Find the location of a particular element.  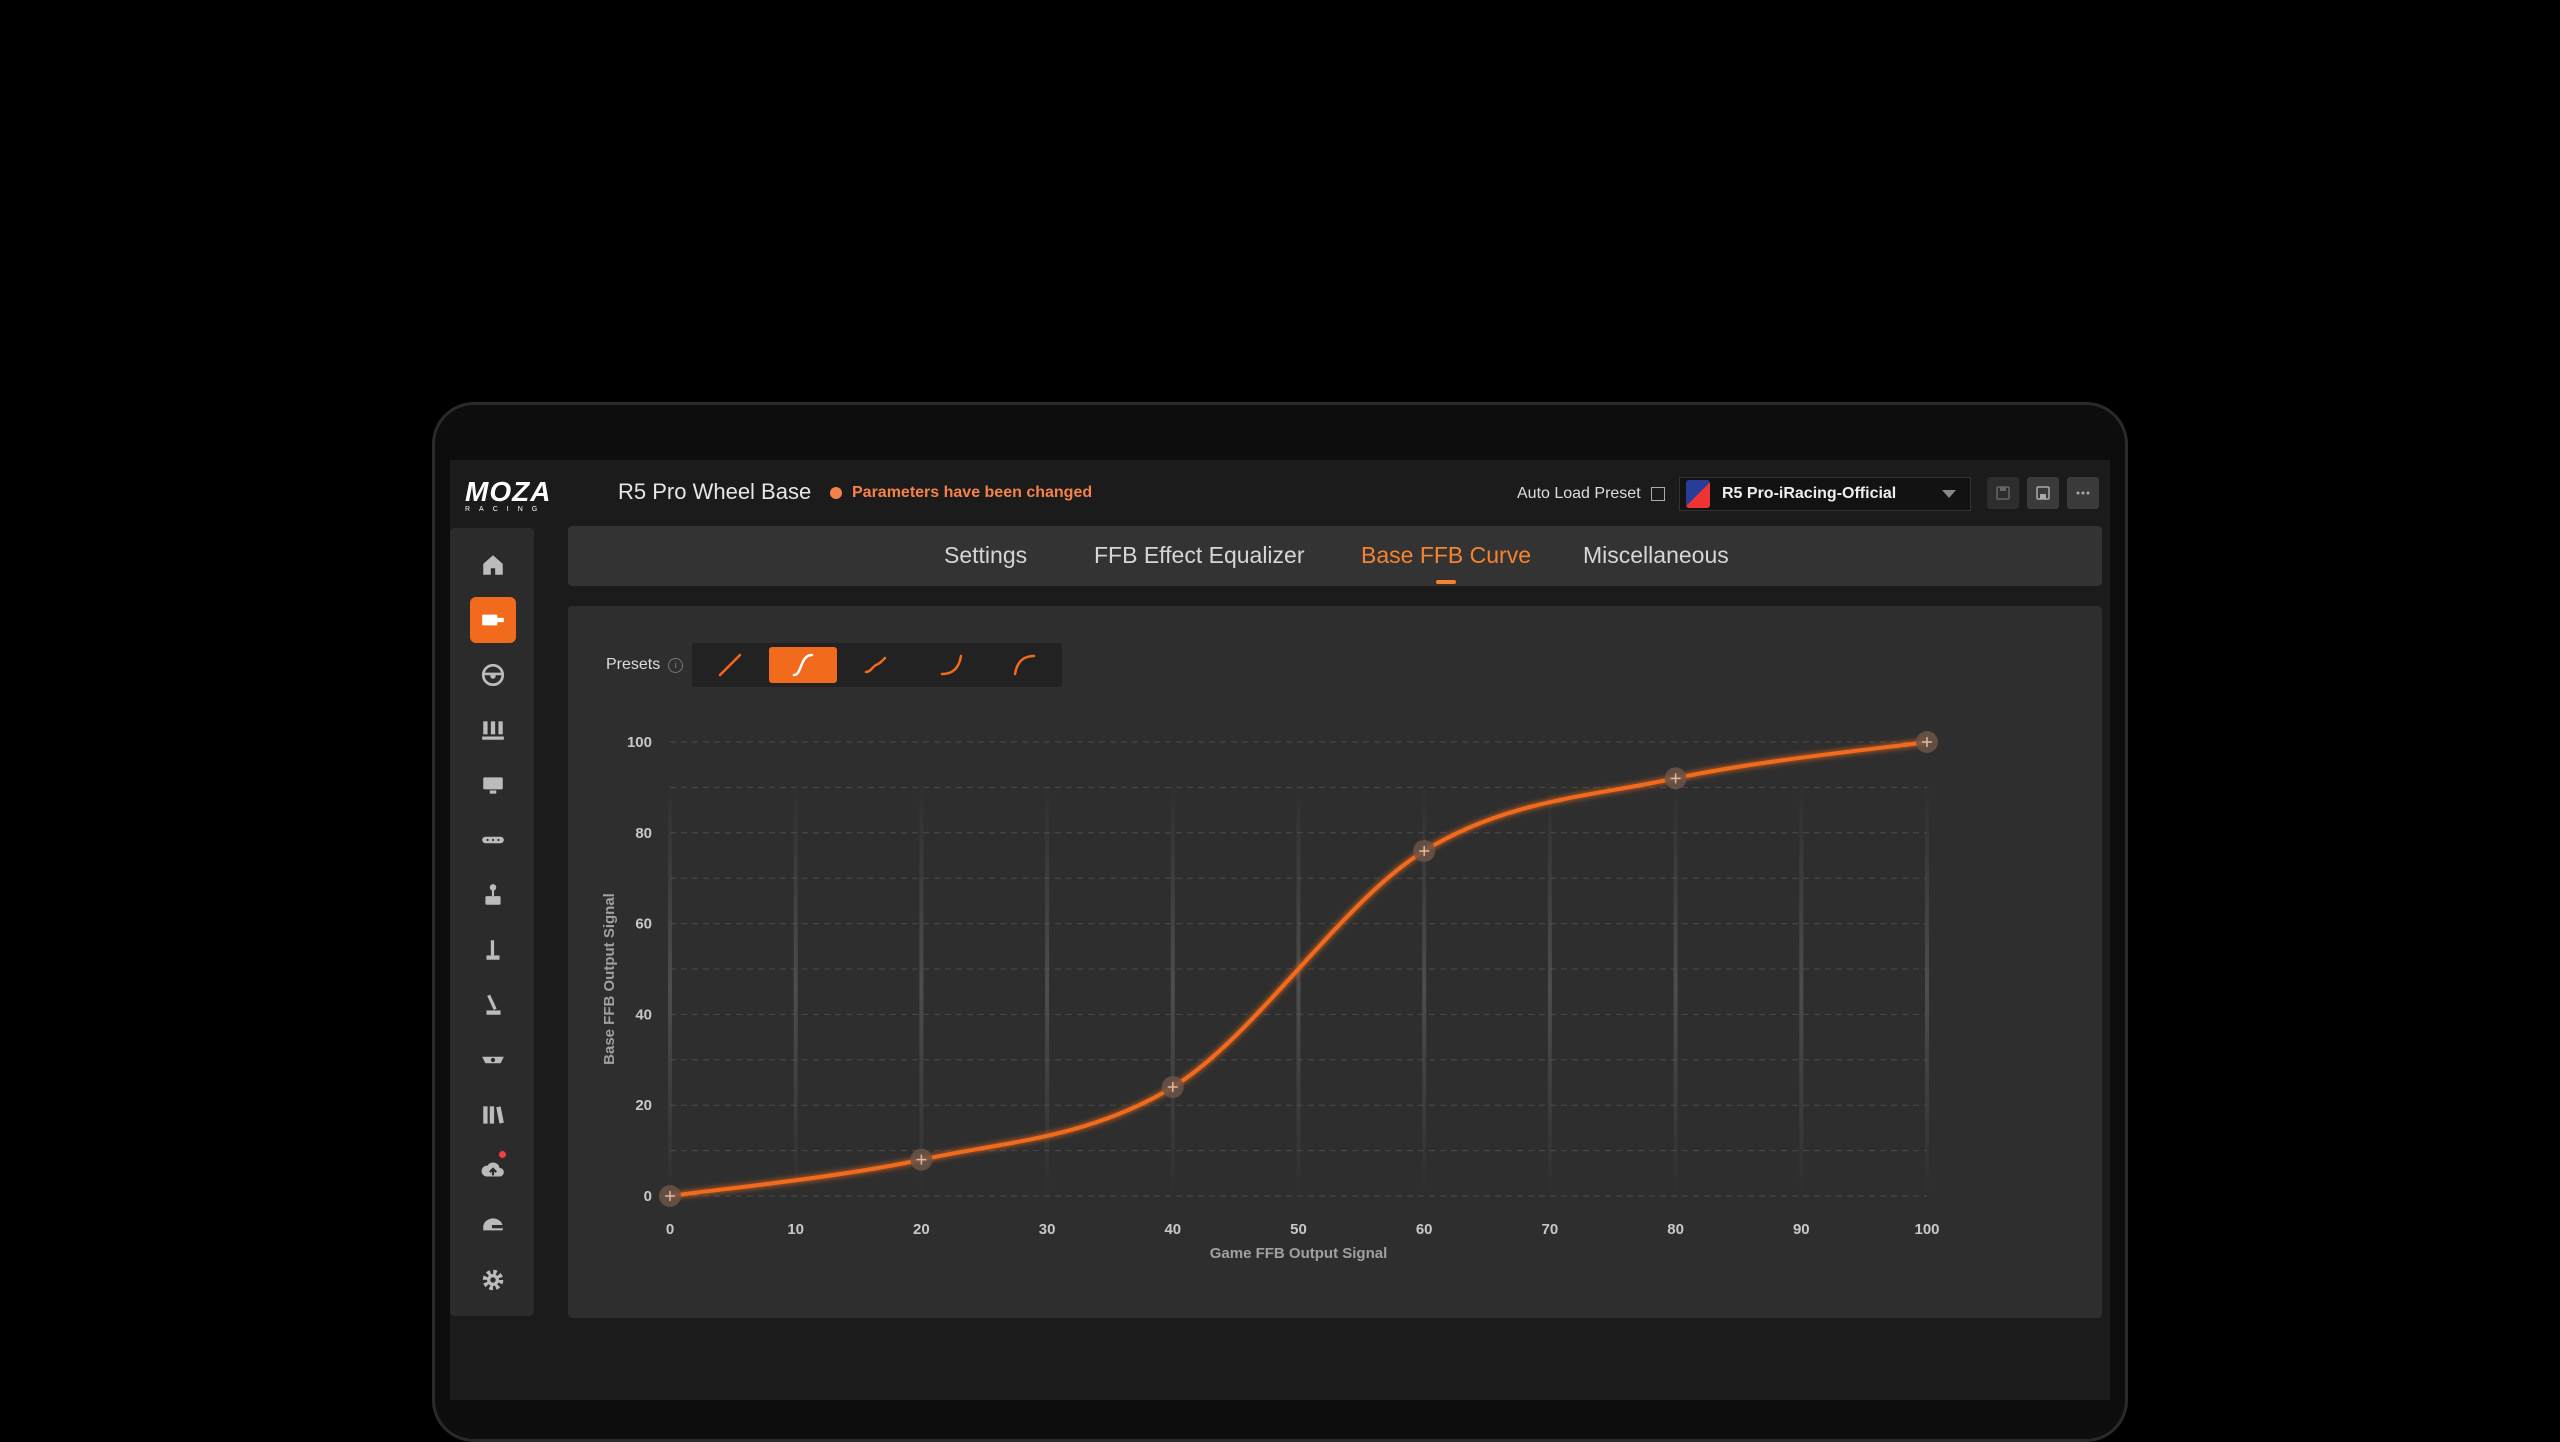

x-tick-label: 80 is located at coordinates (1675, 1229).